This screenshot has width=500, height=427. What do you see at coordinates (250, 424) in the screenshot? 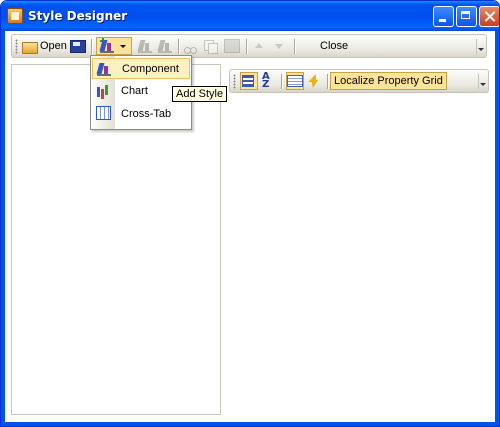
I see `window-frame-bottom` at bounding box center [250, 424].